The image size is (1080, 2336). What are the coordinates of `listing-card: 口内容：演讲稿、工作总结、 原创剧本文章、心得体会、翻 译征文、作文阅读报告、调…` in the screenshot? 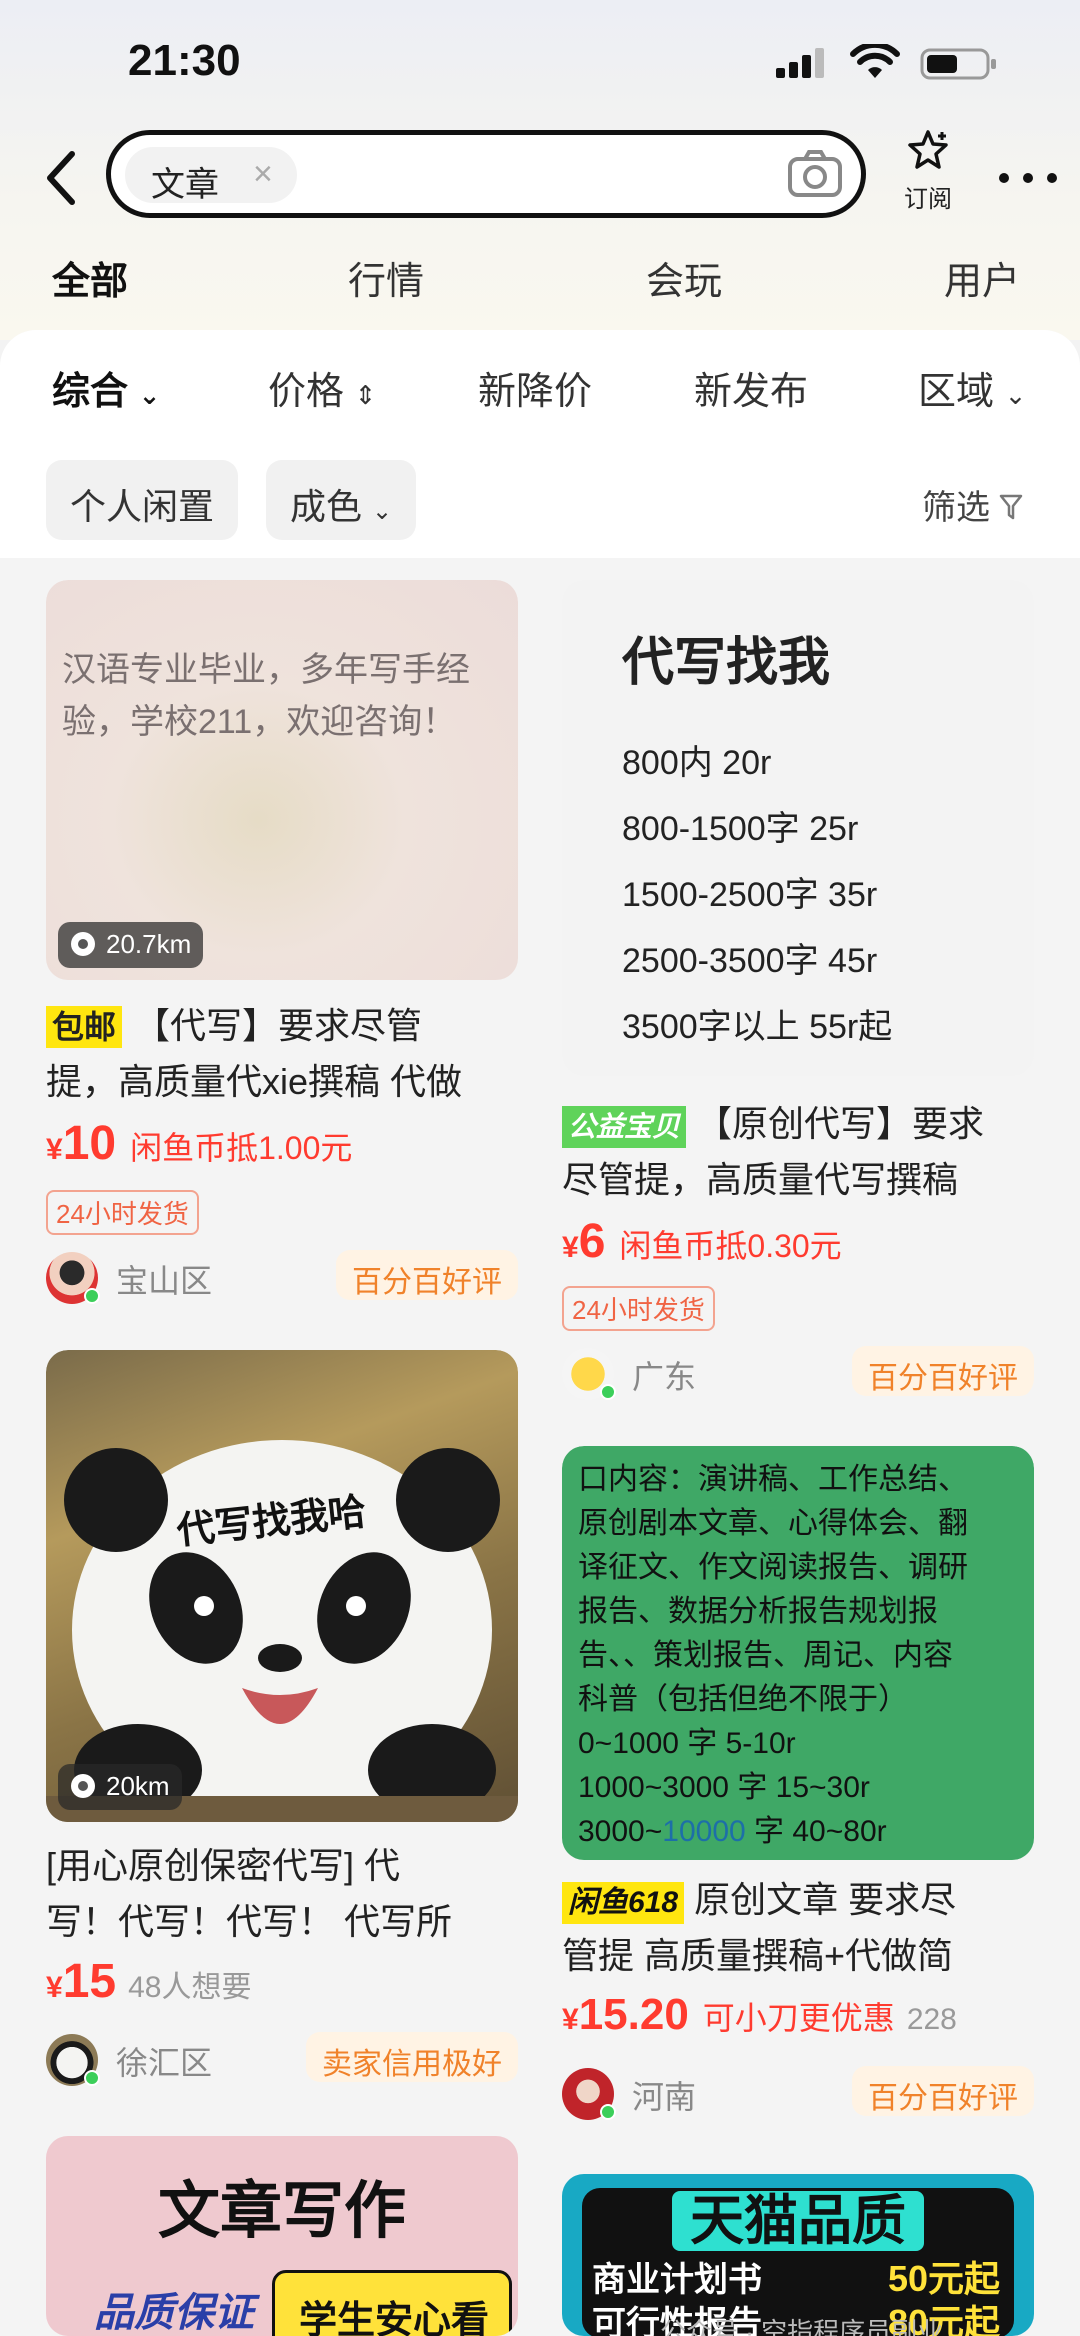 It's located at (798, 1786).